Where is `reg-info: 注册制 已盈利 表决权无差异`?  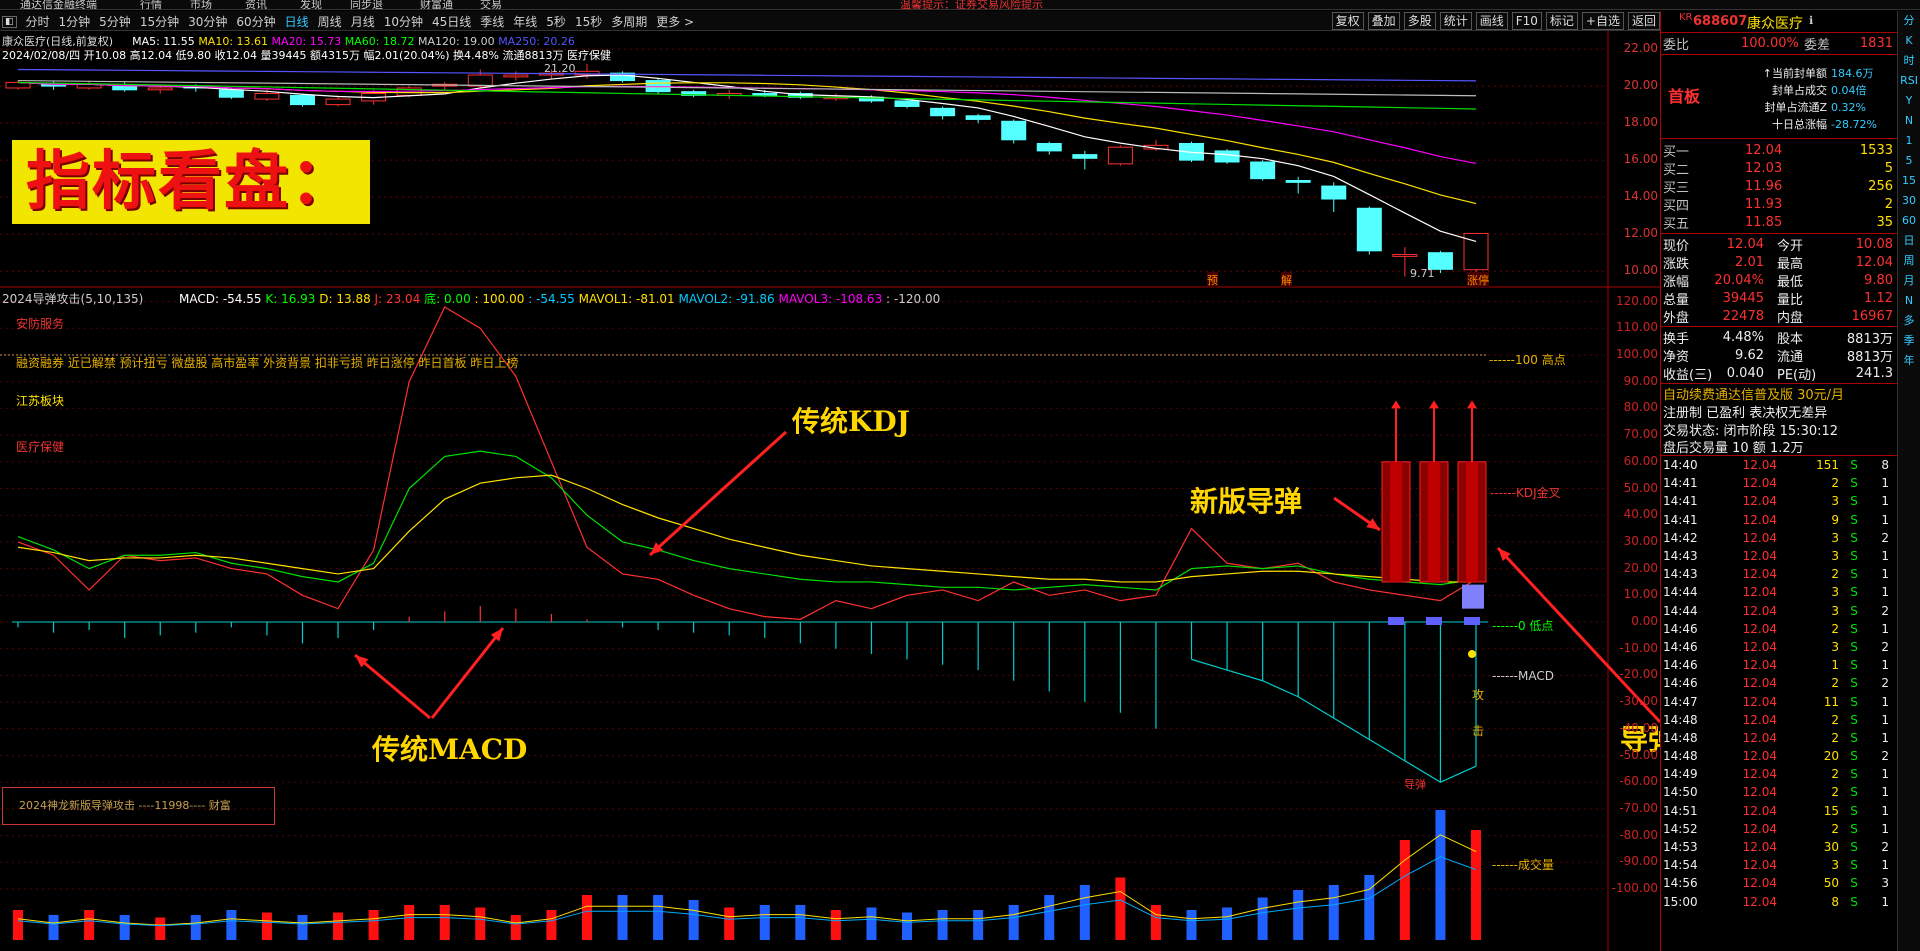 reg-info: 注册制 已盈利 表决权无差异 is located at coordinates (1745, 413).